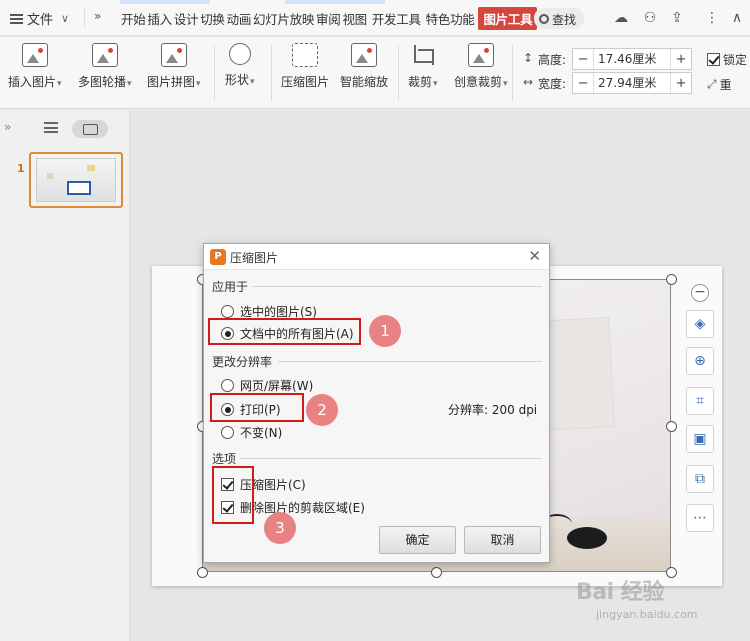 The height and width of the screenshot is (641, 750). What do you see at coordinates (239, 19) in the screenshot?
I see `tab-animation: 动画` at bounding box center [239, 19].